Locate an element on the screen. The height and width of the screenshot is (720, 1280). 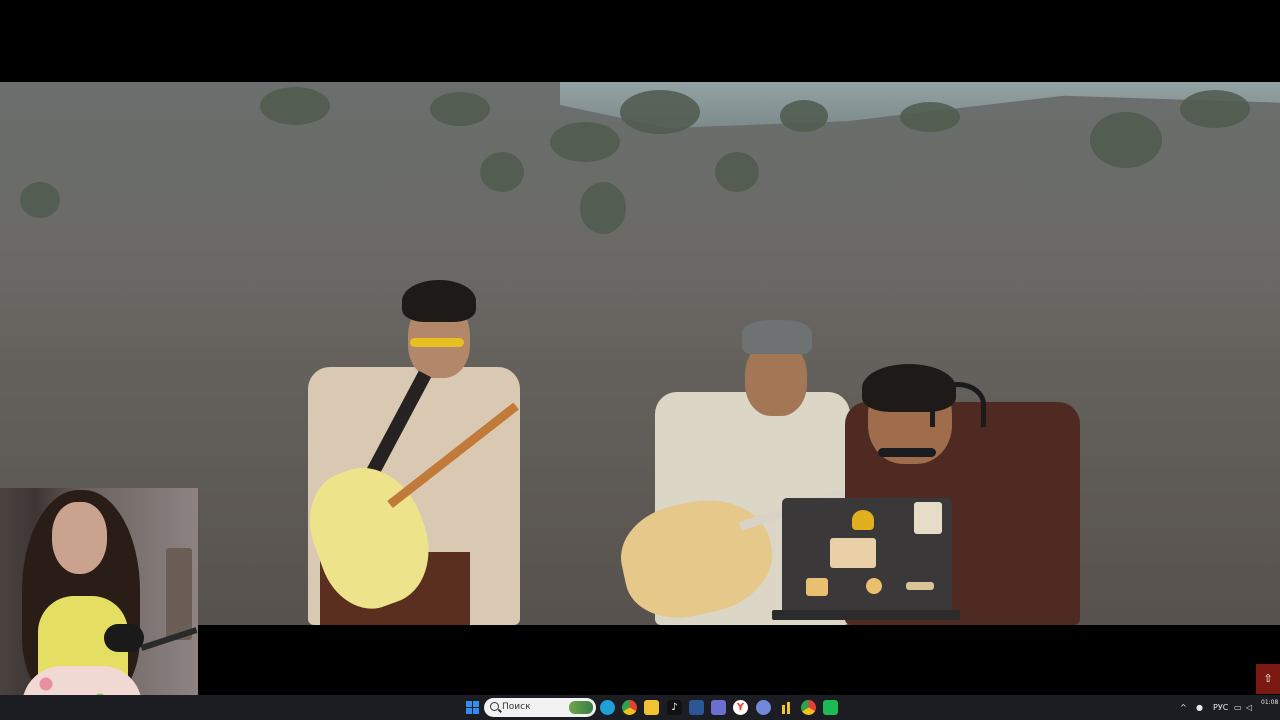
tiktok-icon: ♪ is located at coordinates (674, 707).